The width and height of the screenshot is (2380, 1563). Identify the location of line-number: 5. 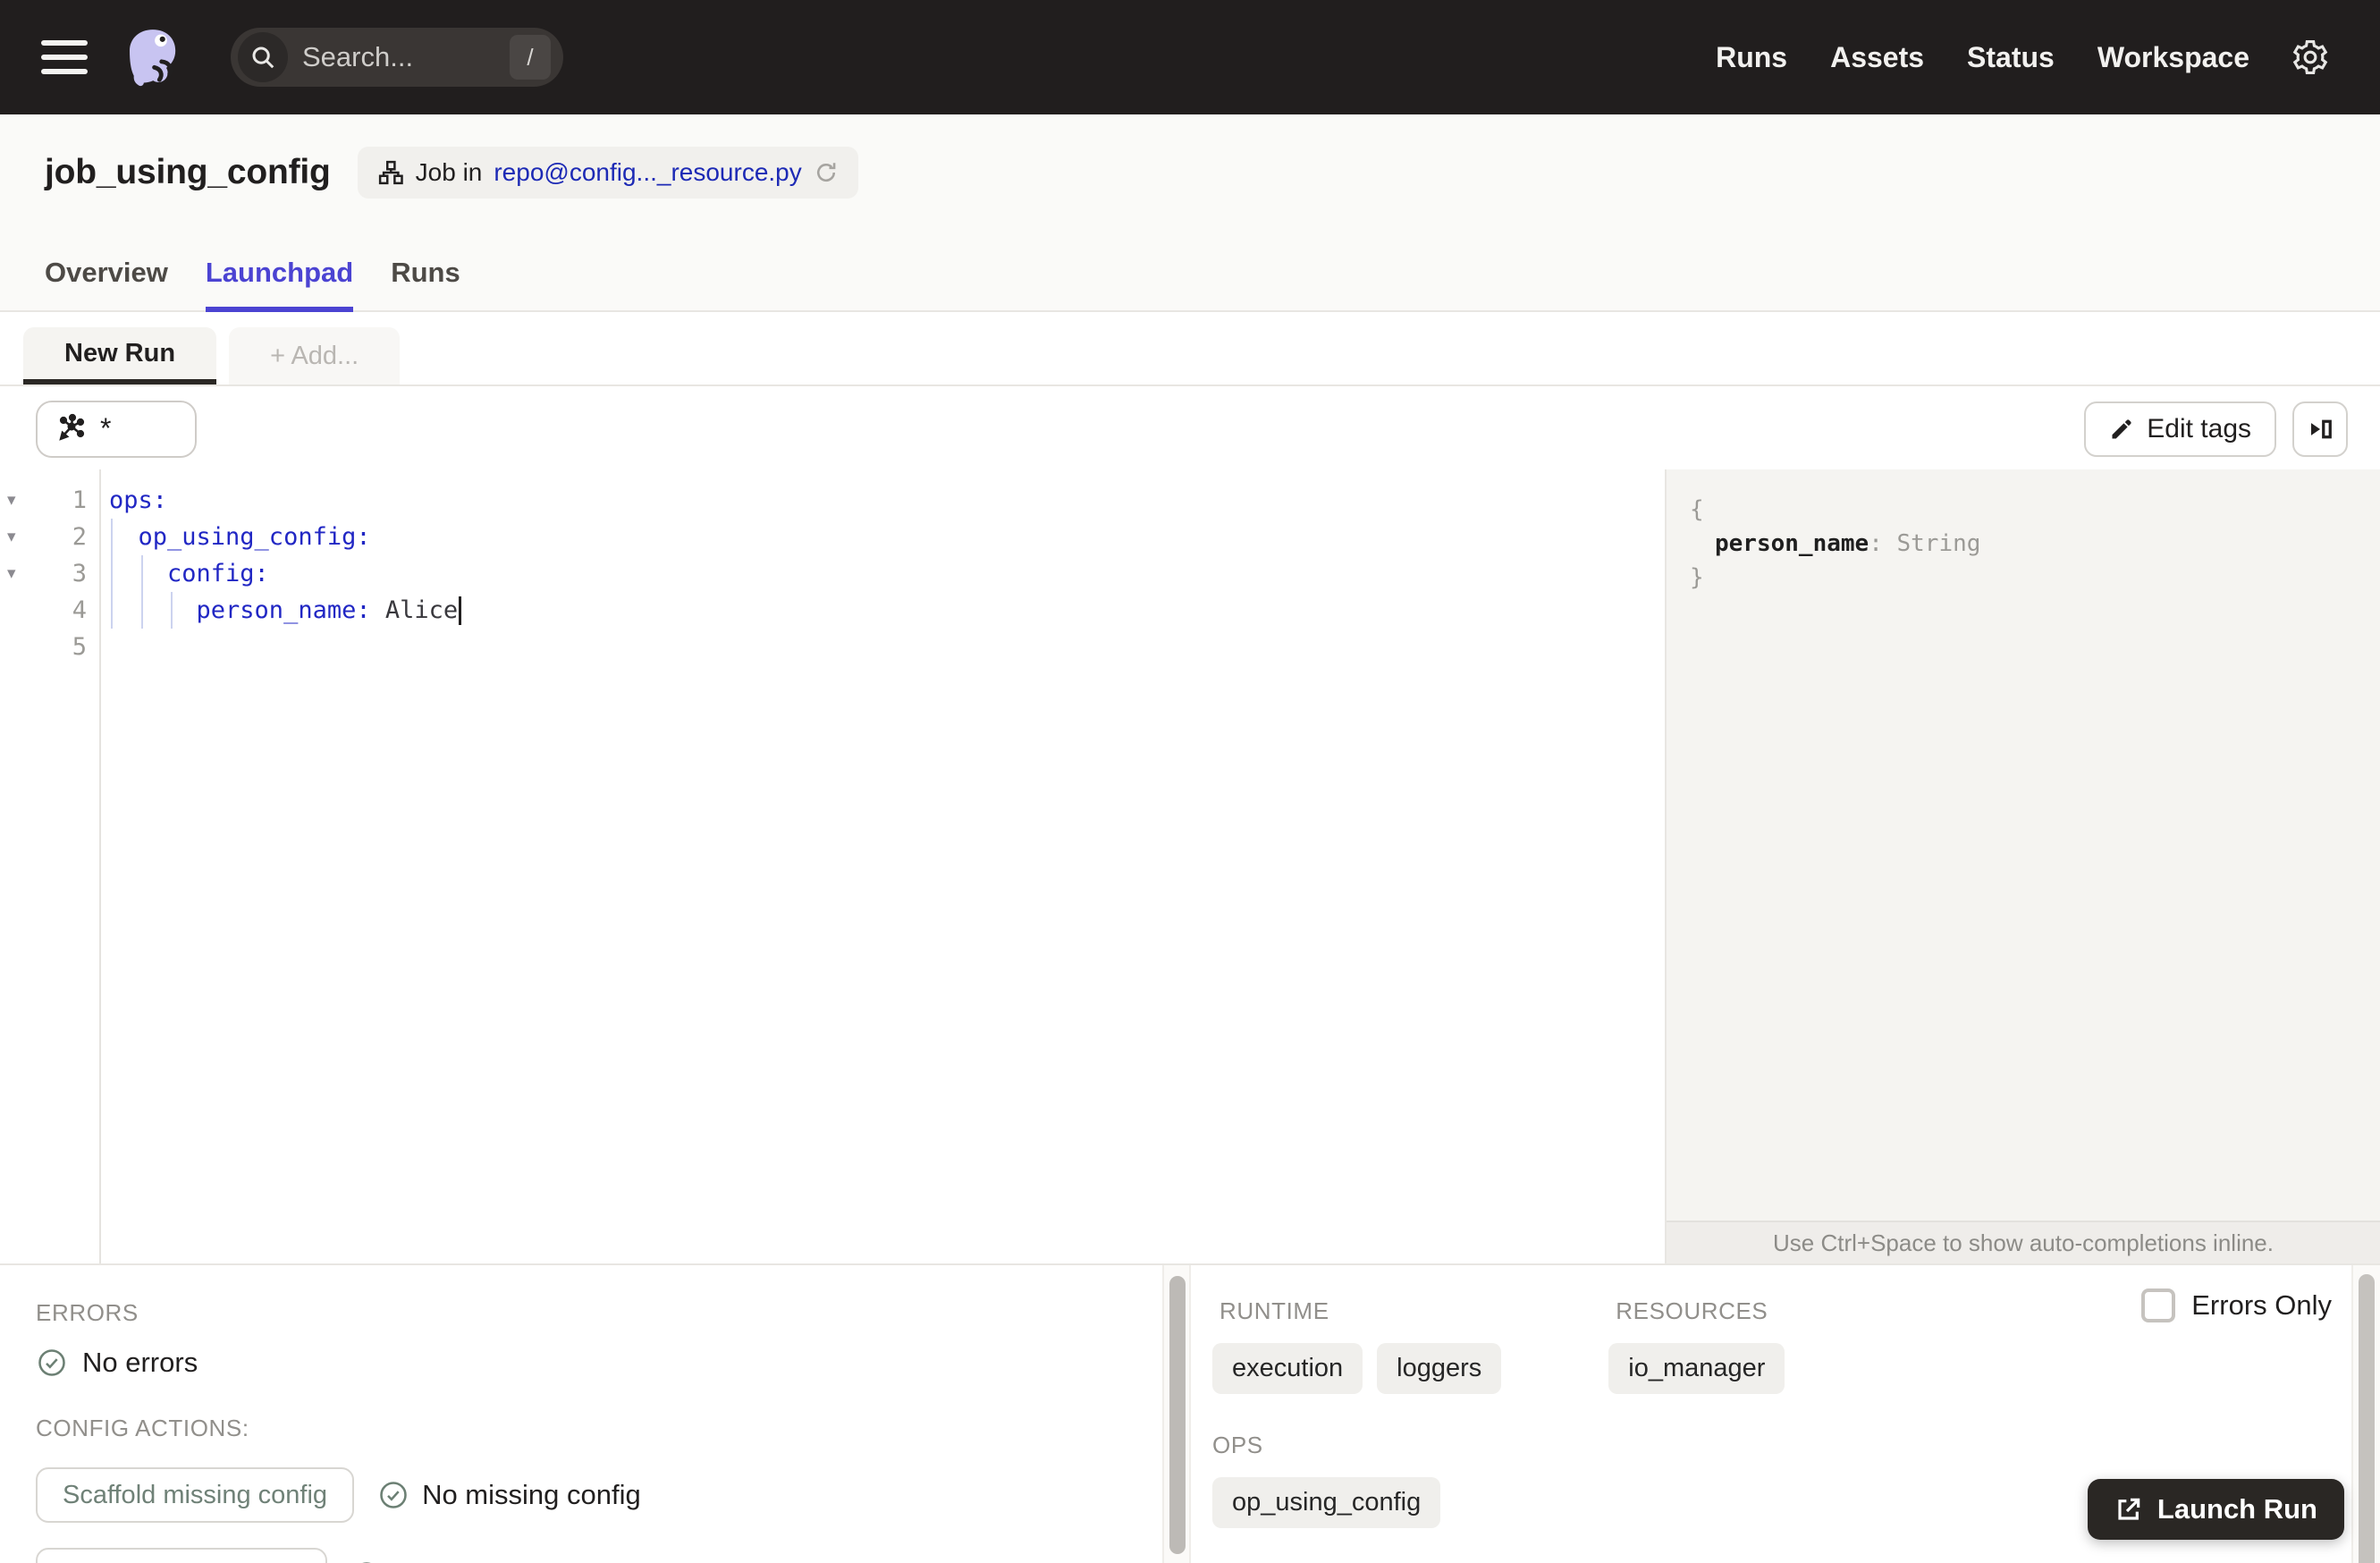
(79, 647).